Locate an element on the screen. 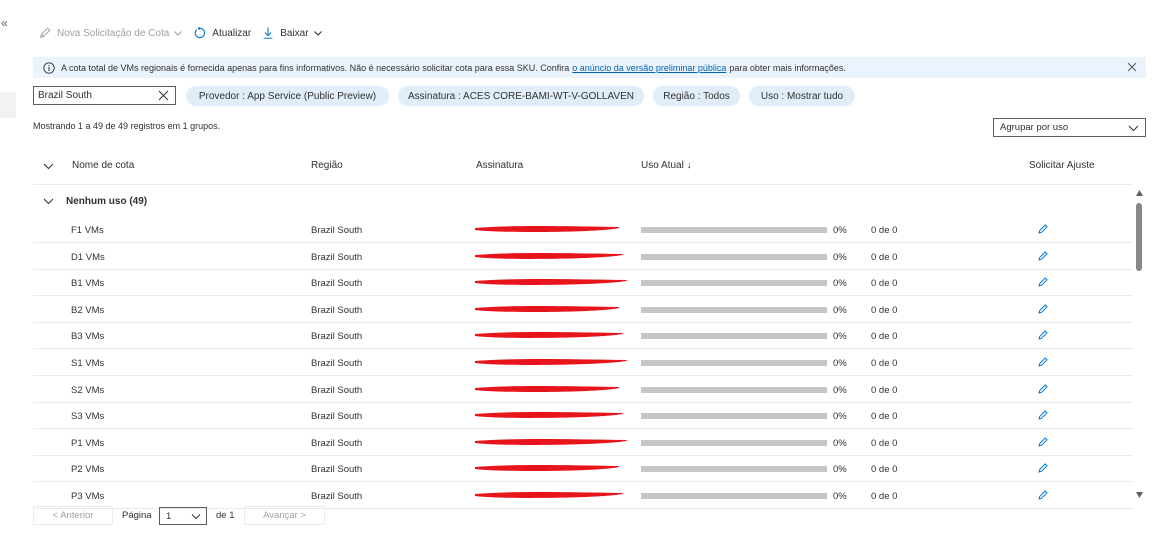 The width and height of the screenshot is (1158, 537). search-input is located at coordinates (93, 95).